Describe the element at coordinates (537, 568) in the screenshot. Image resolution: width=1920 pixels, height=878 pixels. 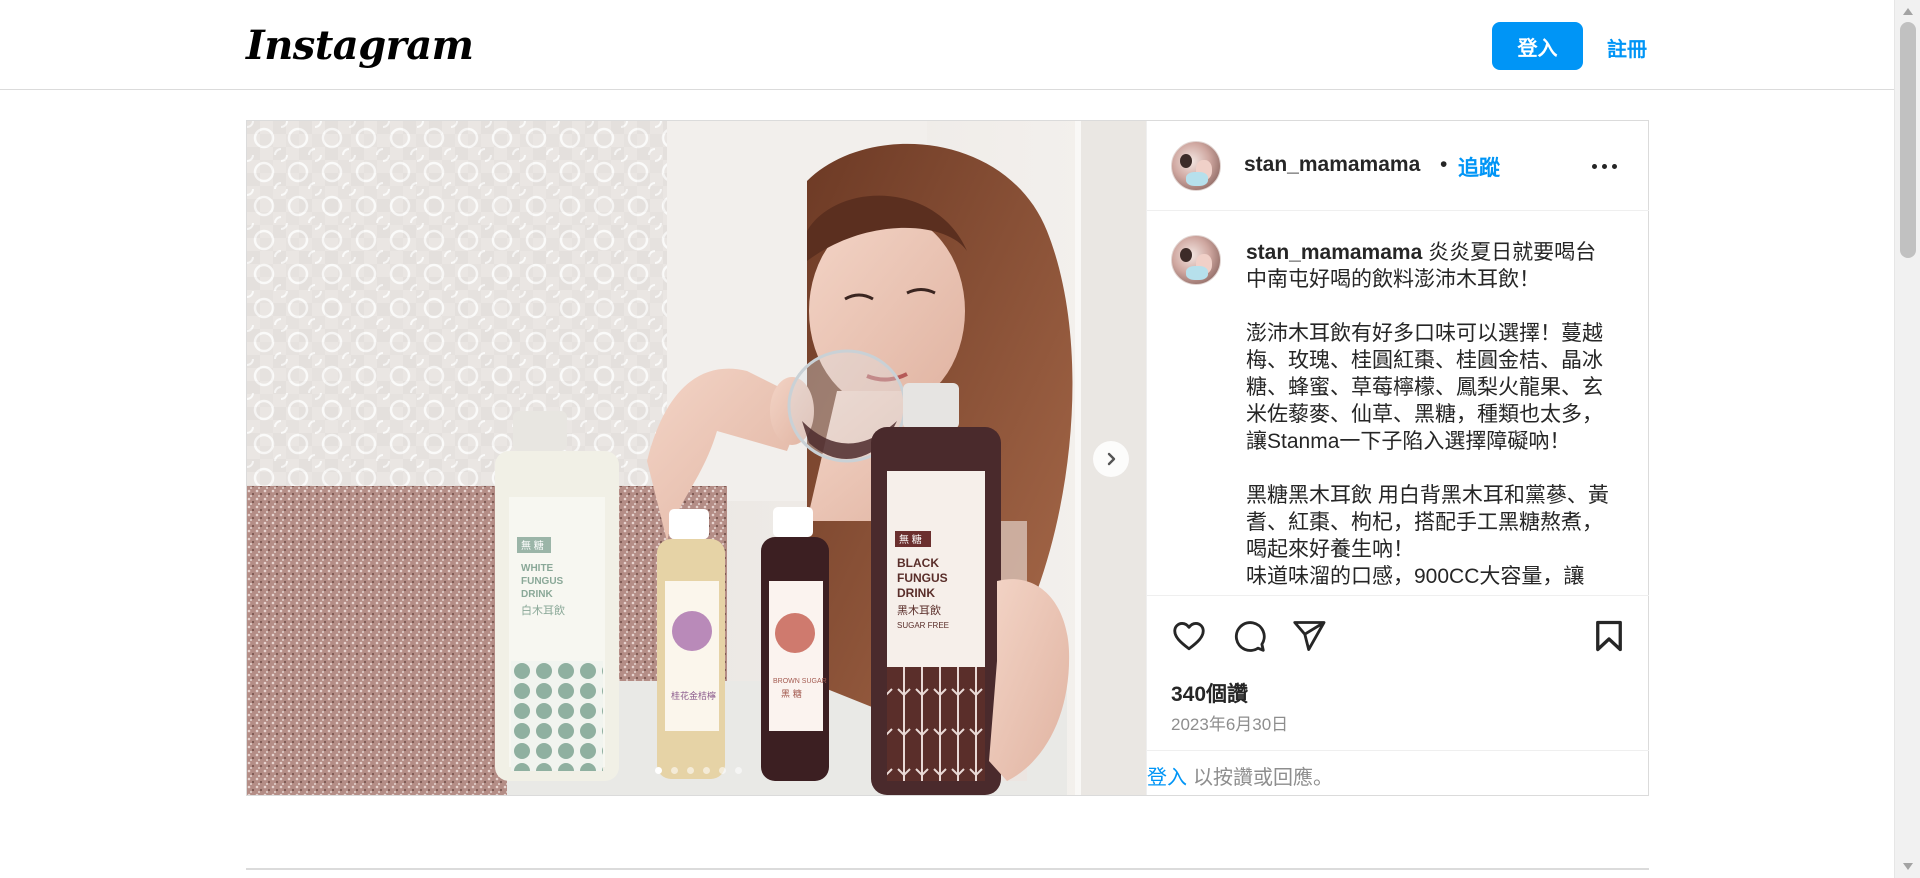
I see `svg-text: WHITE` at that location.